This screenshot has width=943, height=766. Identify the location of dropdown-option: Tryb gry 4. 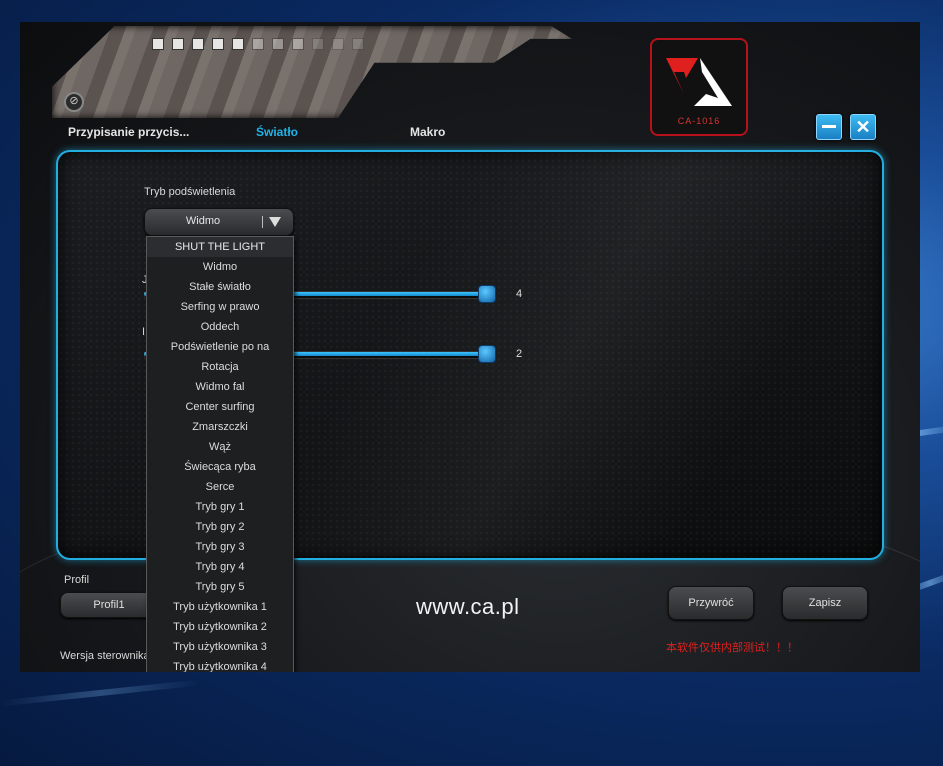
(220, 567).